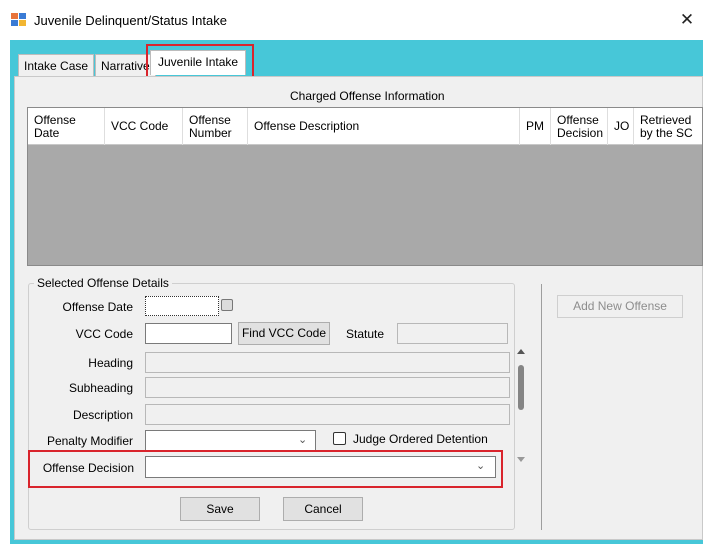 This screenshot has height=544, width=703. I want to click on statute-field, so click(452, 333).